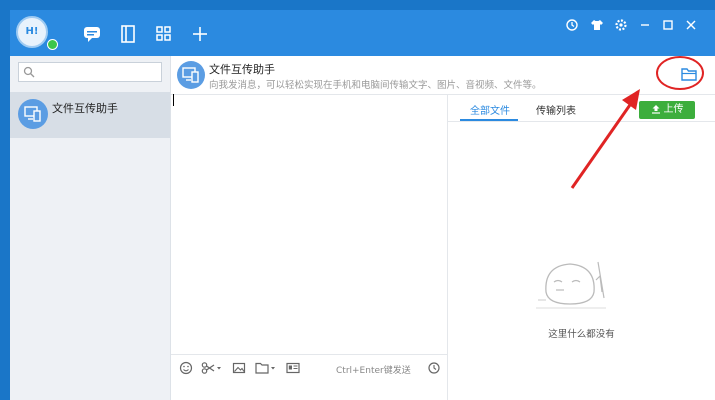 This screenshot has width=715, height=400. I want to click on upload-label: 上传, so click(673, 109).